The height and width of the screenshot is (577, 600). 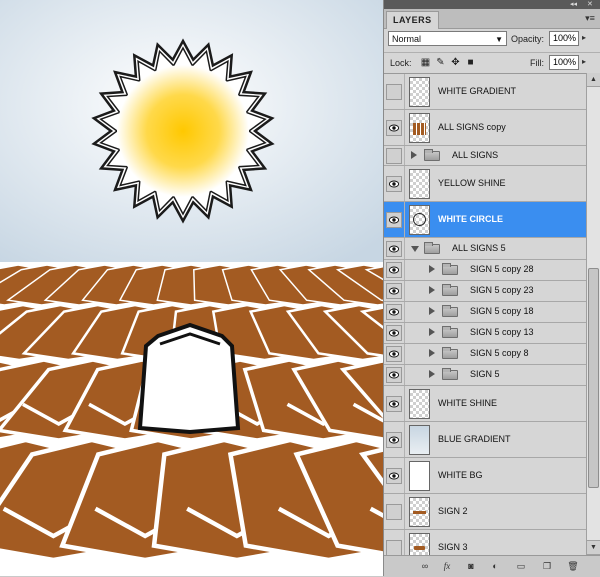 I want to click on lock-move-icon: ✥, so click(x=455, y=62).